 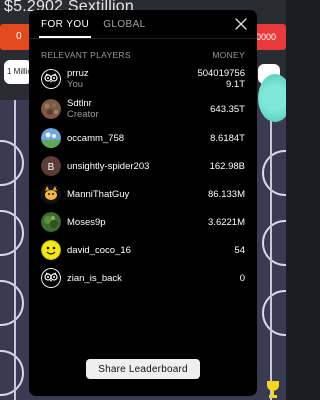 I want to click on player-tag: You, so click(x=75, y=84).